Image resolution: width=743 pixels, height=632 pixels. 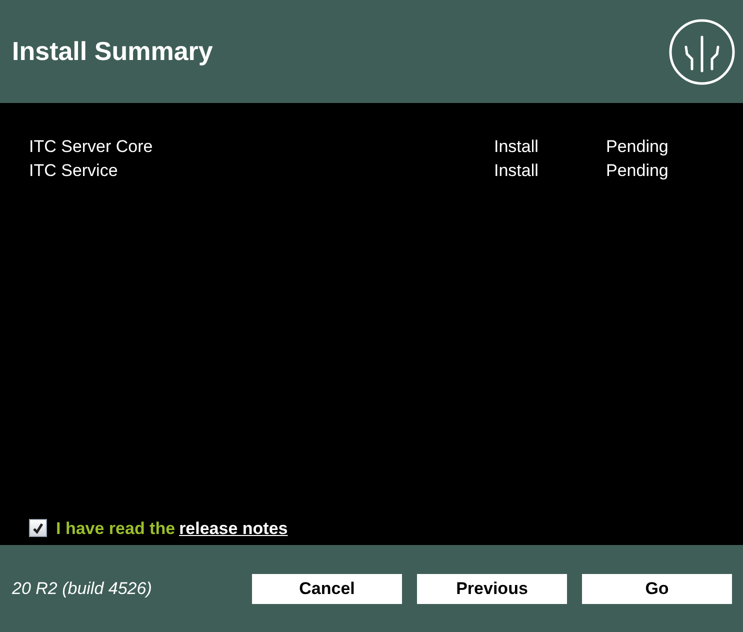 What do you see at coordinates (91, 147) in the screenshot?
I see `component-name: ITC Server Core` at bounding box center [91, 147].